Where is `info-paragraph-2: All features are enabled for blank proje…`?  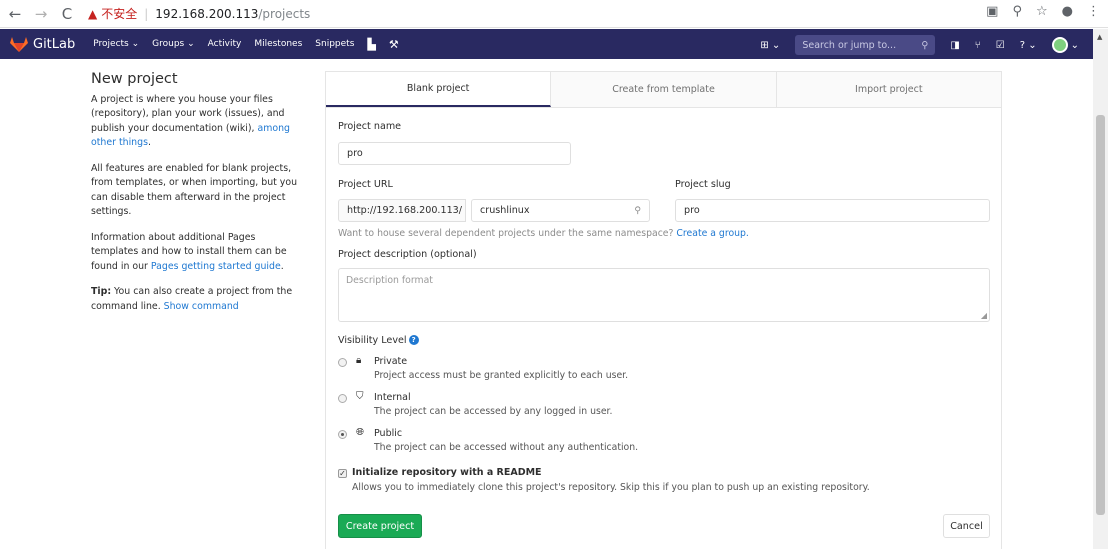
info-paragraph-2: All features are enabled for blank proje… is located at coordinates (194, 190).